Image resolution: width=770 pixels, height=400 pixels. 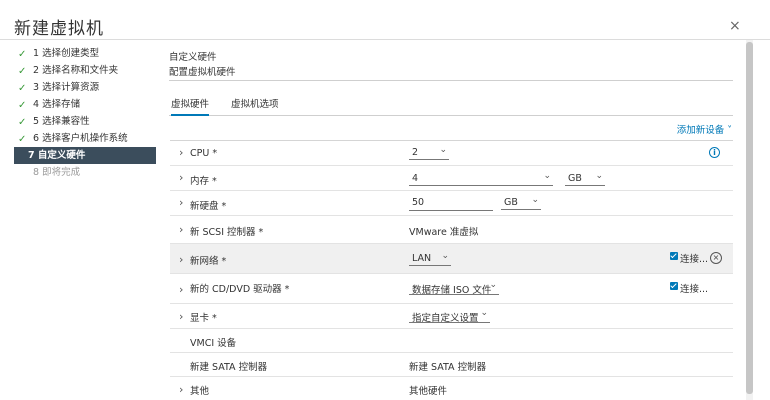 I want to click on cpu-value: 2, so click(x=415, y=152).